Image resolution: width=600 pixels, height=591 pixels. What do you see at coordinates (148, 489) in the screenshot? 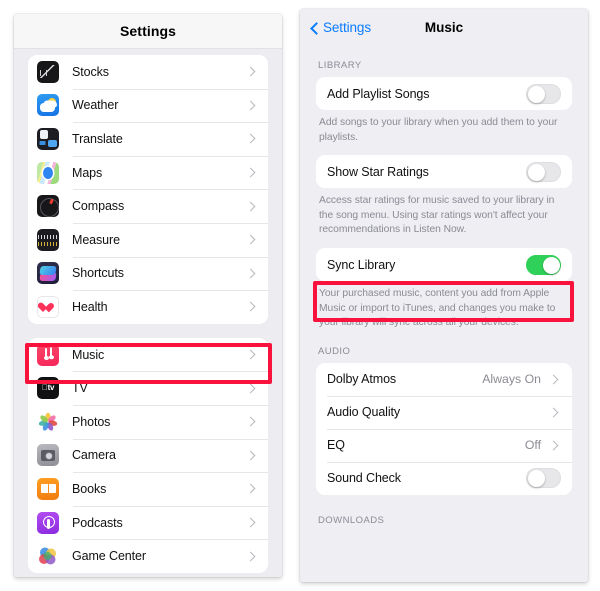
I see `sidebar-item-books: Books` at bounding box center [148, 489].